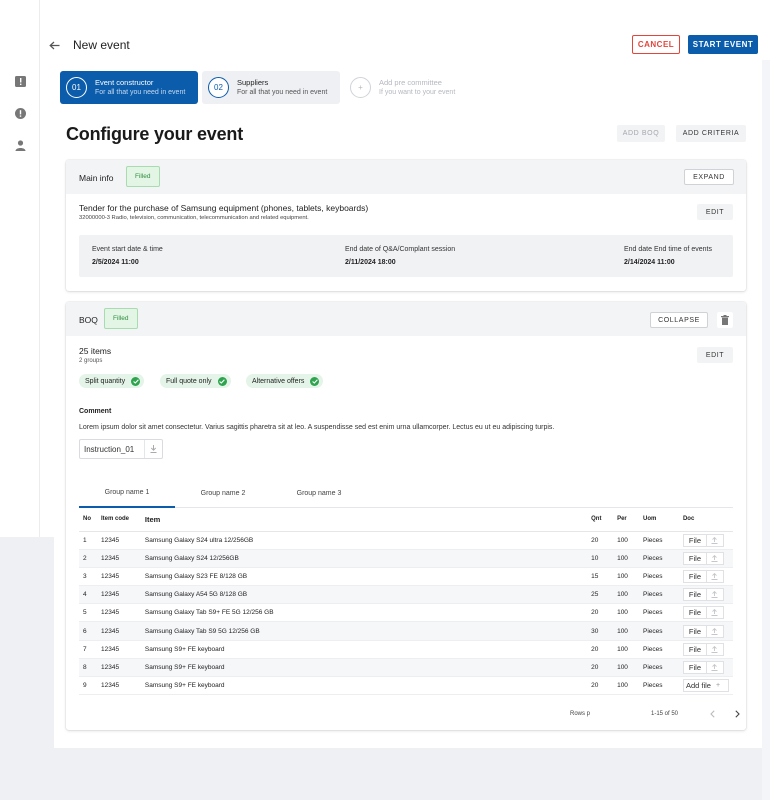 This screenshot has width=770, height=800. Describe the element at coordinates (712, 714) in the screenshot. I see `chevron-left-icon` at that location.